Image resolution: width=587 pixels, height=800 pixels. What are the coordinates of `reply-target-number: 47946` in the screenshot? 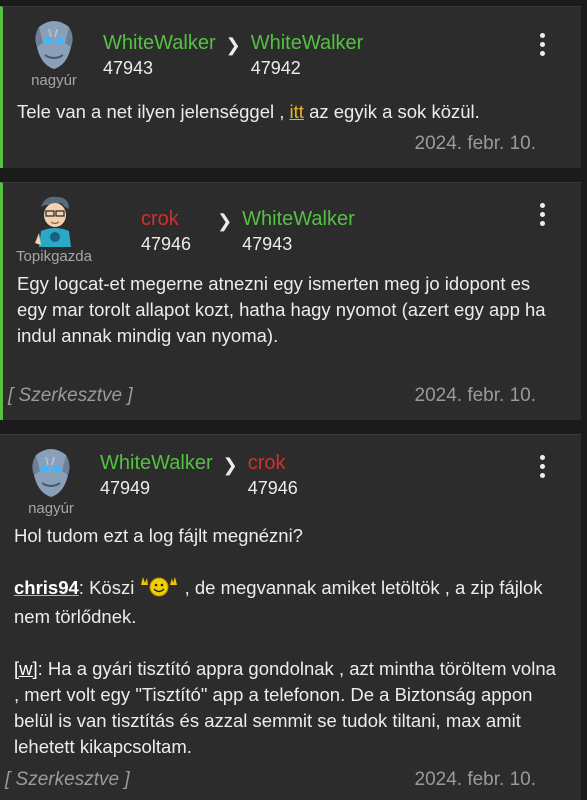 It's located at (273, 488).